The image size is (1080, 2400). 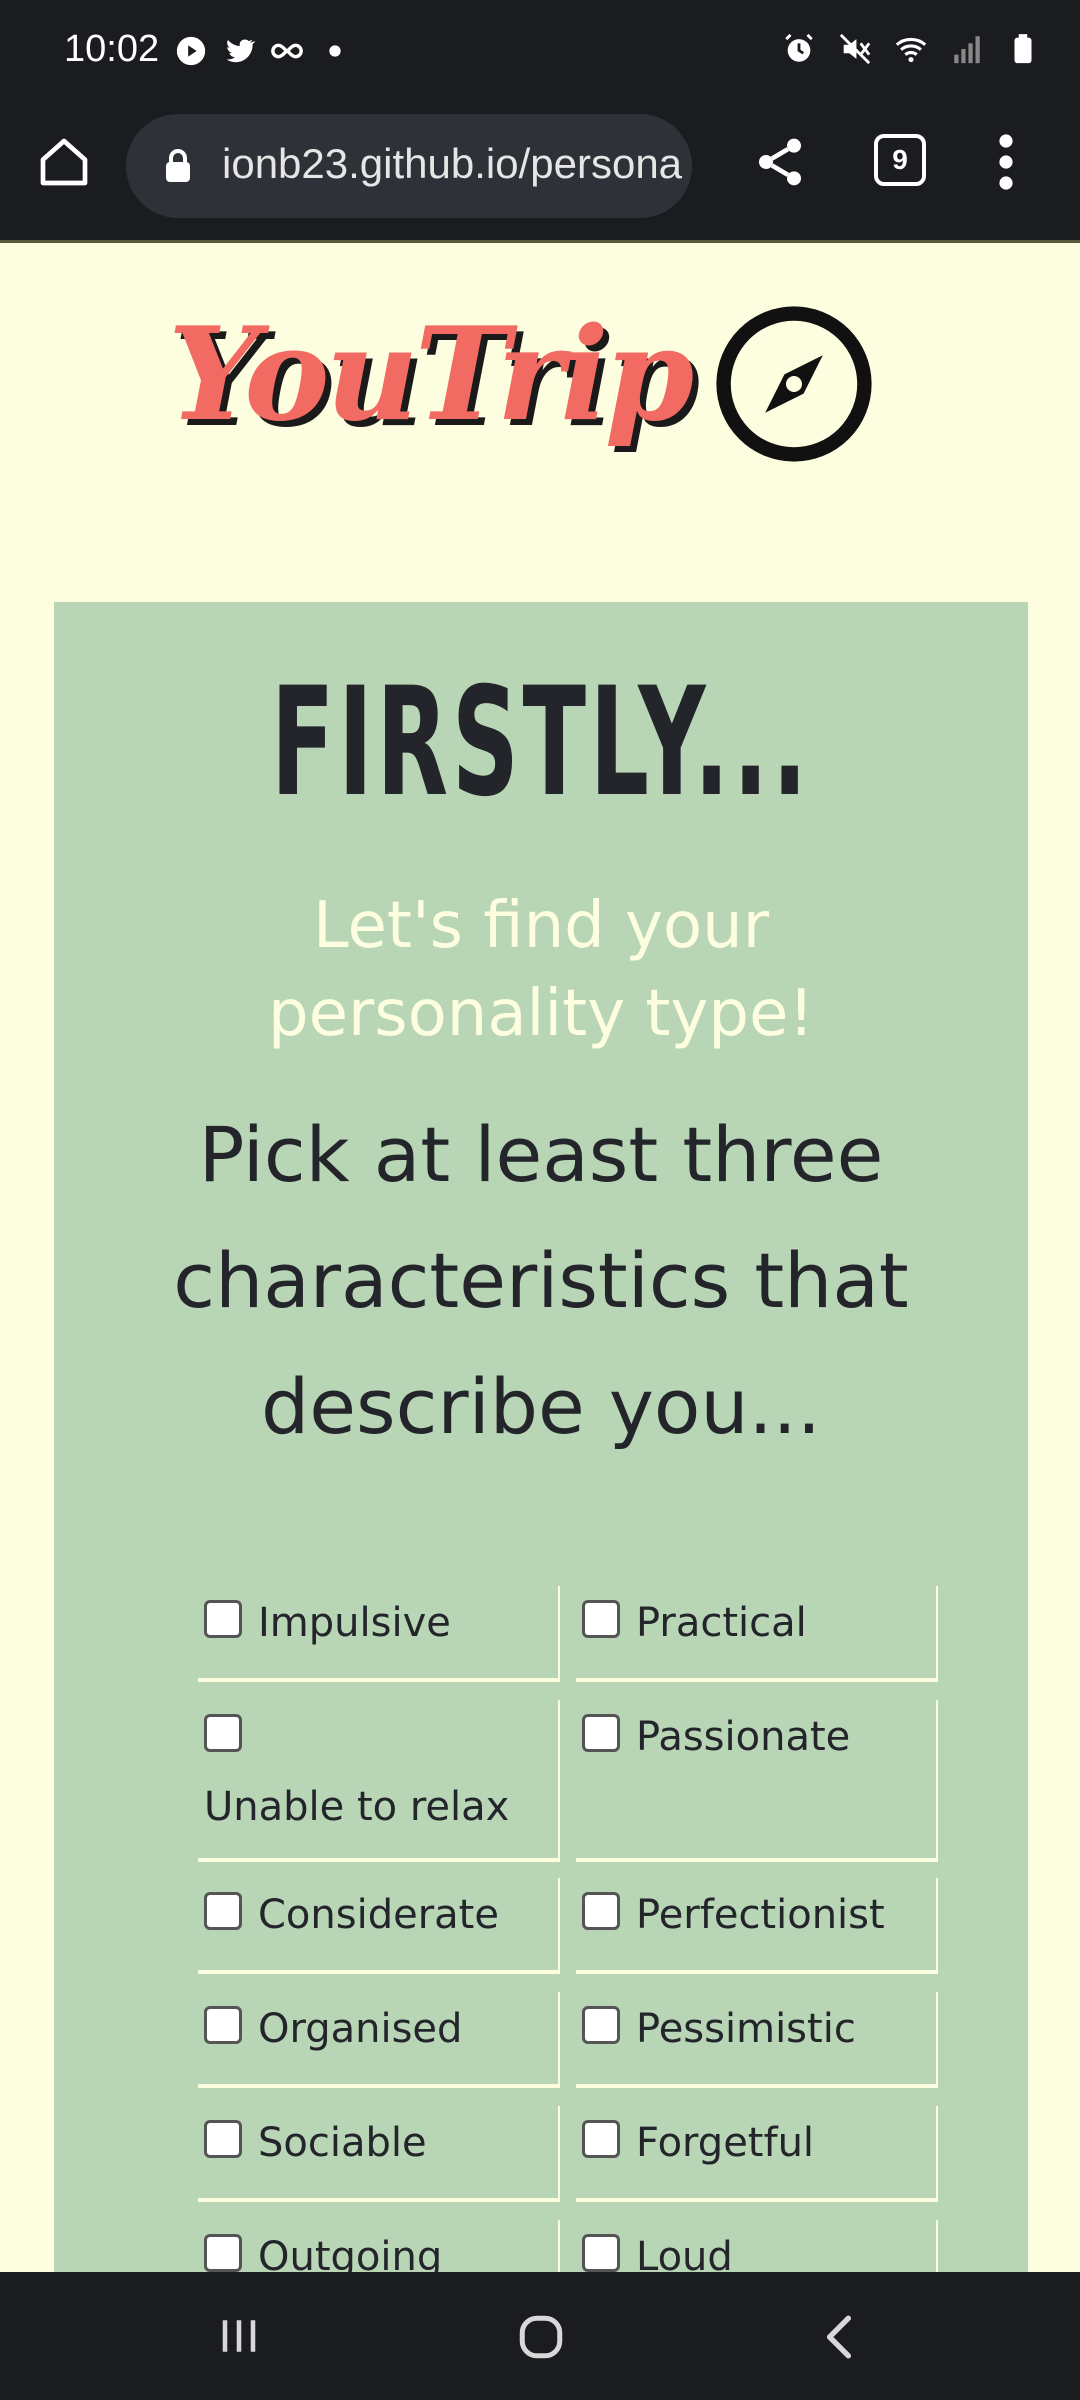 I want to click on back-icon, so click(x=840, y=2337).